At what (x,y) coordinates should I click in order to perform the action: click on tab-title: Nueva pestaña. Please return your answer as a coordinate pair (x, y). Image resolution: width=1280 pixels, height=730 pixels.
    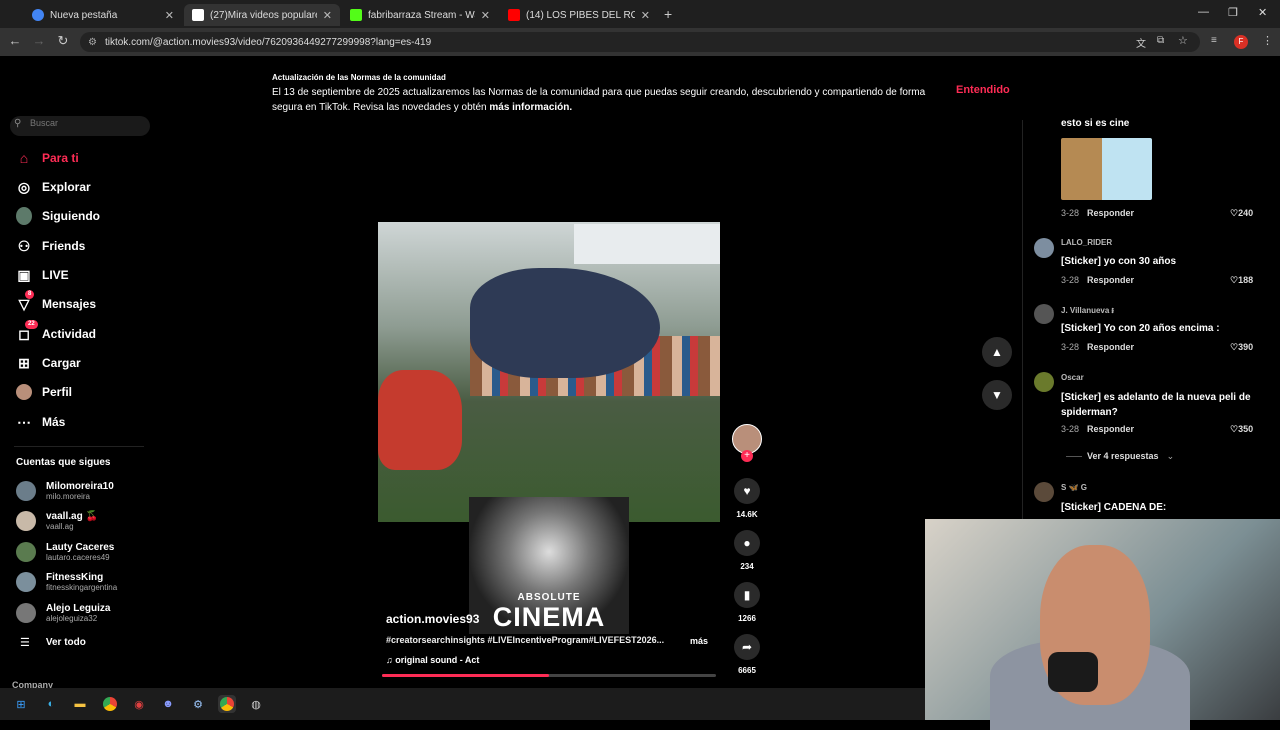
    Looking at the image, I should click on (84, 15).